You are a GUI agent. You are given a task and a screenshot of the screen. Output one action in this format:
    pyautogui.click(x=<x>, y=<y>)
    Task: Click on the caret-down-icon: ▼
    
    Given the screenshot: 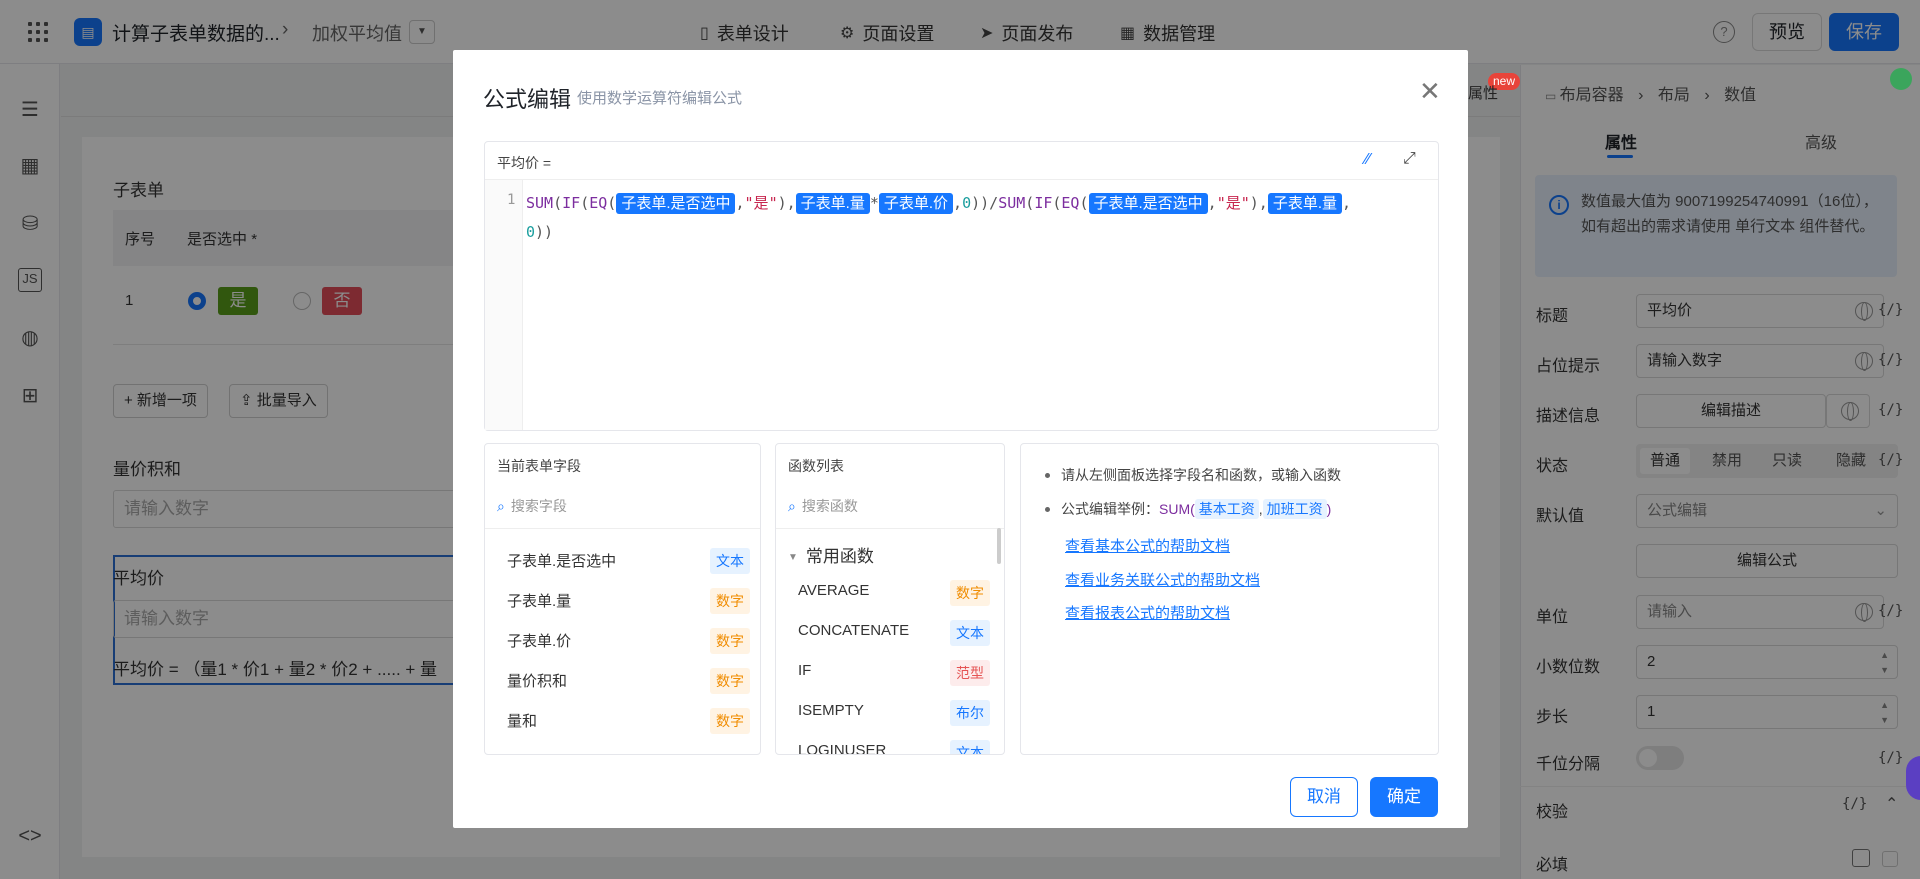 What is the action you would take?
    pyautogui.click(x=793, y=557)
    